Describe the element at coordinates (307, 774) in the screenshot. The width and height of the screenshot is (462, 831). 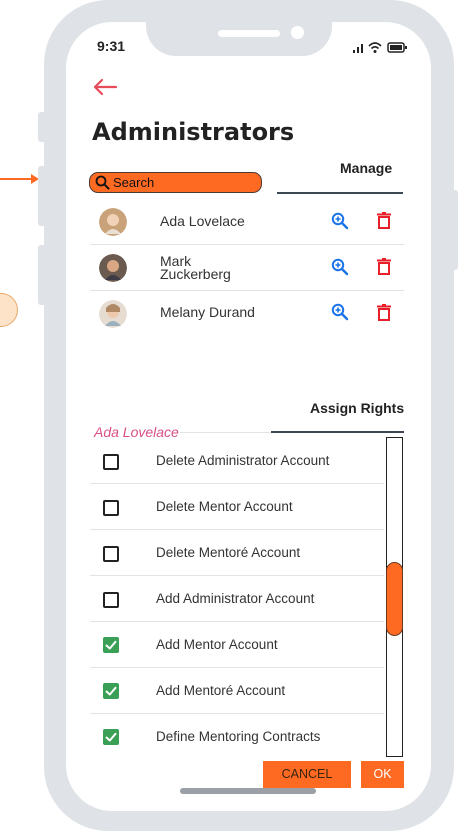
I see `cancel-button: CANCEL` at that location.